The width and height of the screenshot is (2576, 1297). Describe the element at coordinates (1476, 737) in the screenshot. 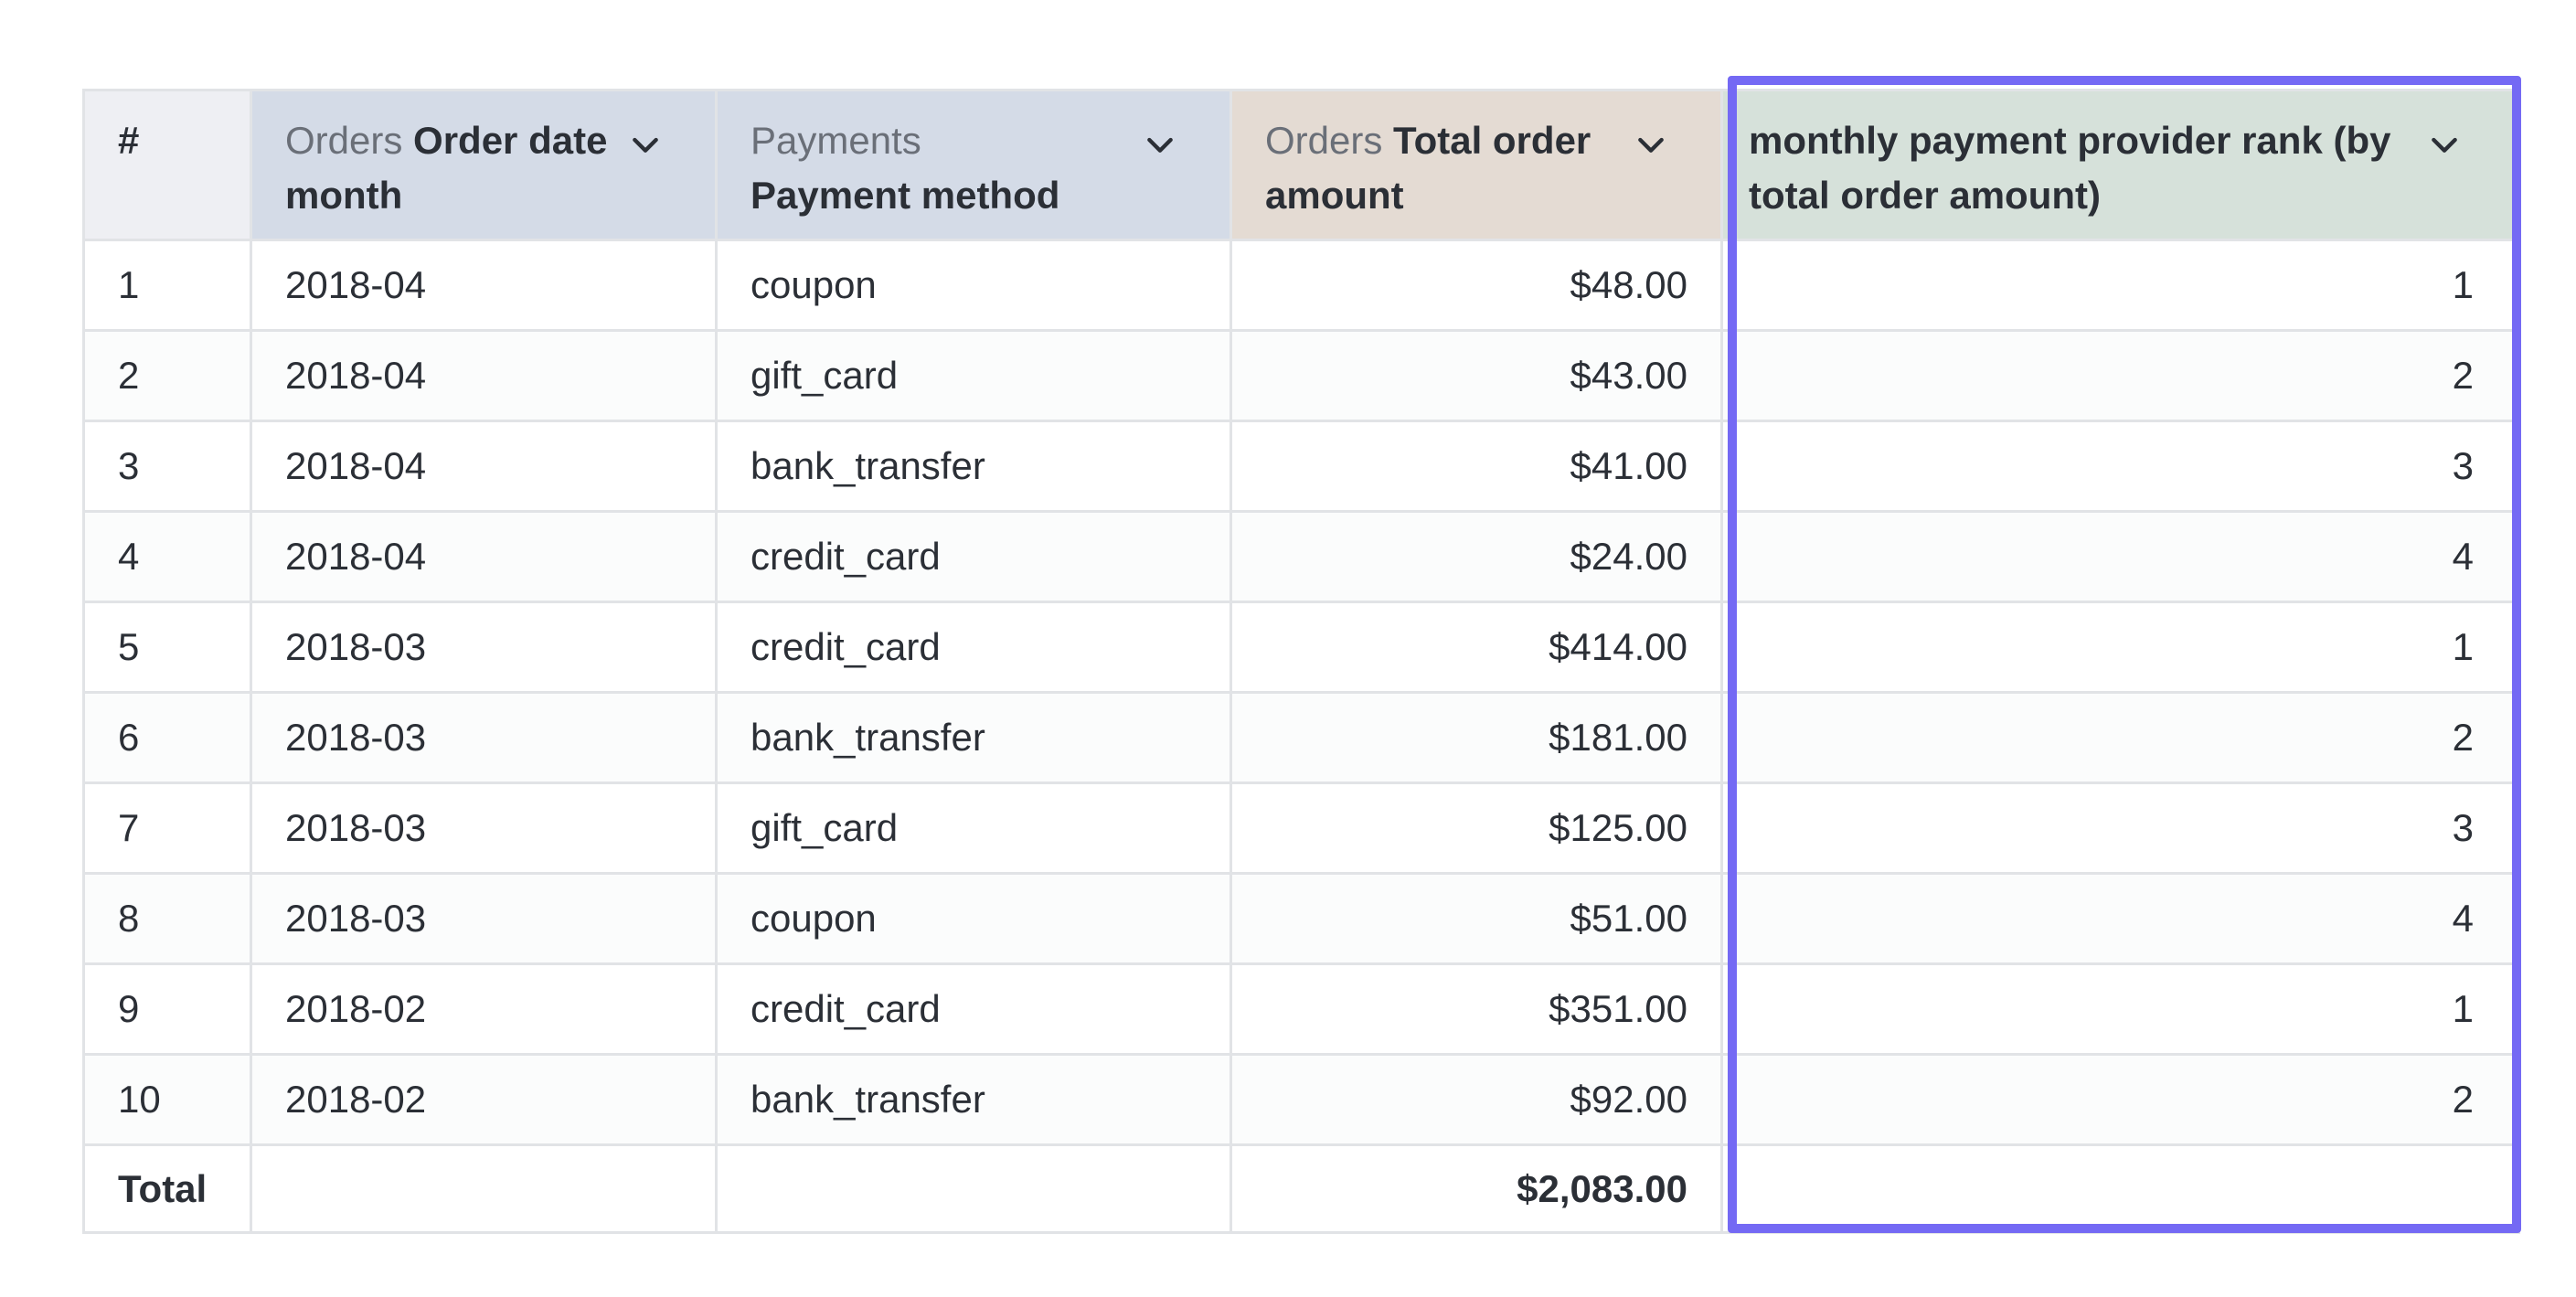

I see `cell-total-order-amount: $181.00` at that location.